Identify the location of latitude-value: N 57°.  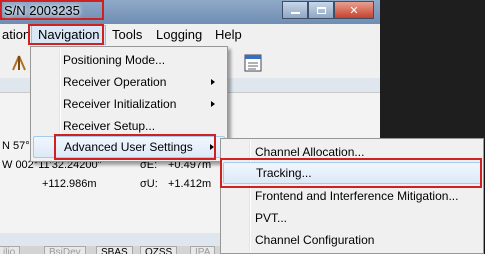
(16, 146).